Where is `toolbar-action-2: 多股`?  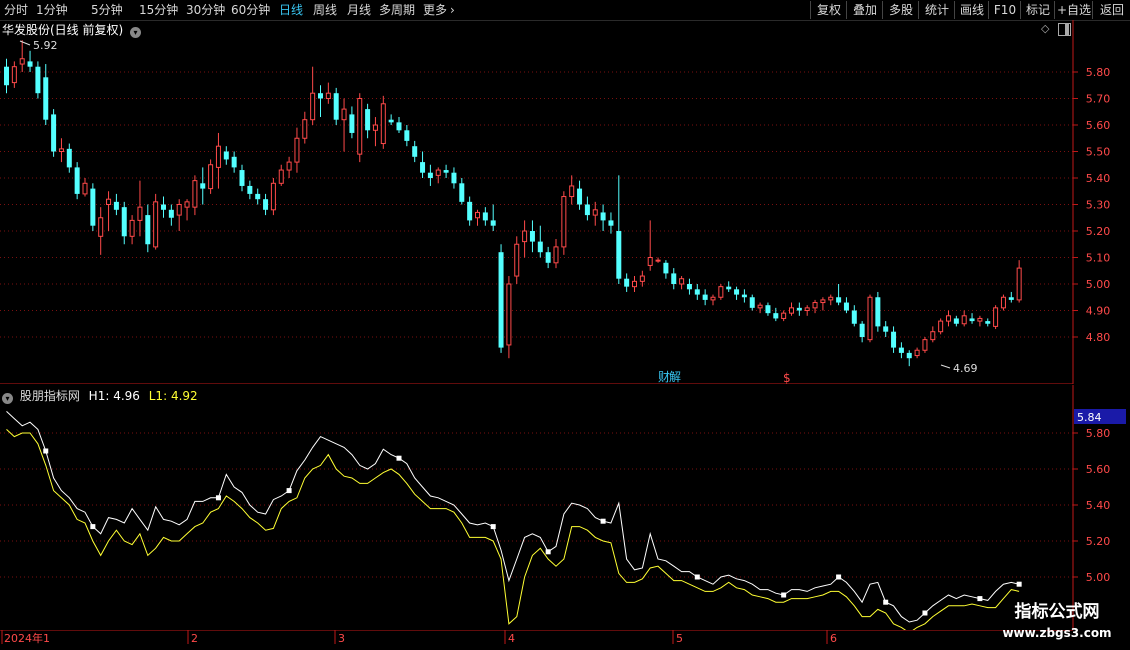
toolbar-action-2: 多股 is located at coordinates (900, 10).